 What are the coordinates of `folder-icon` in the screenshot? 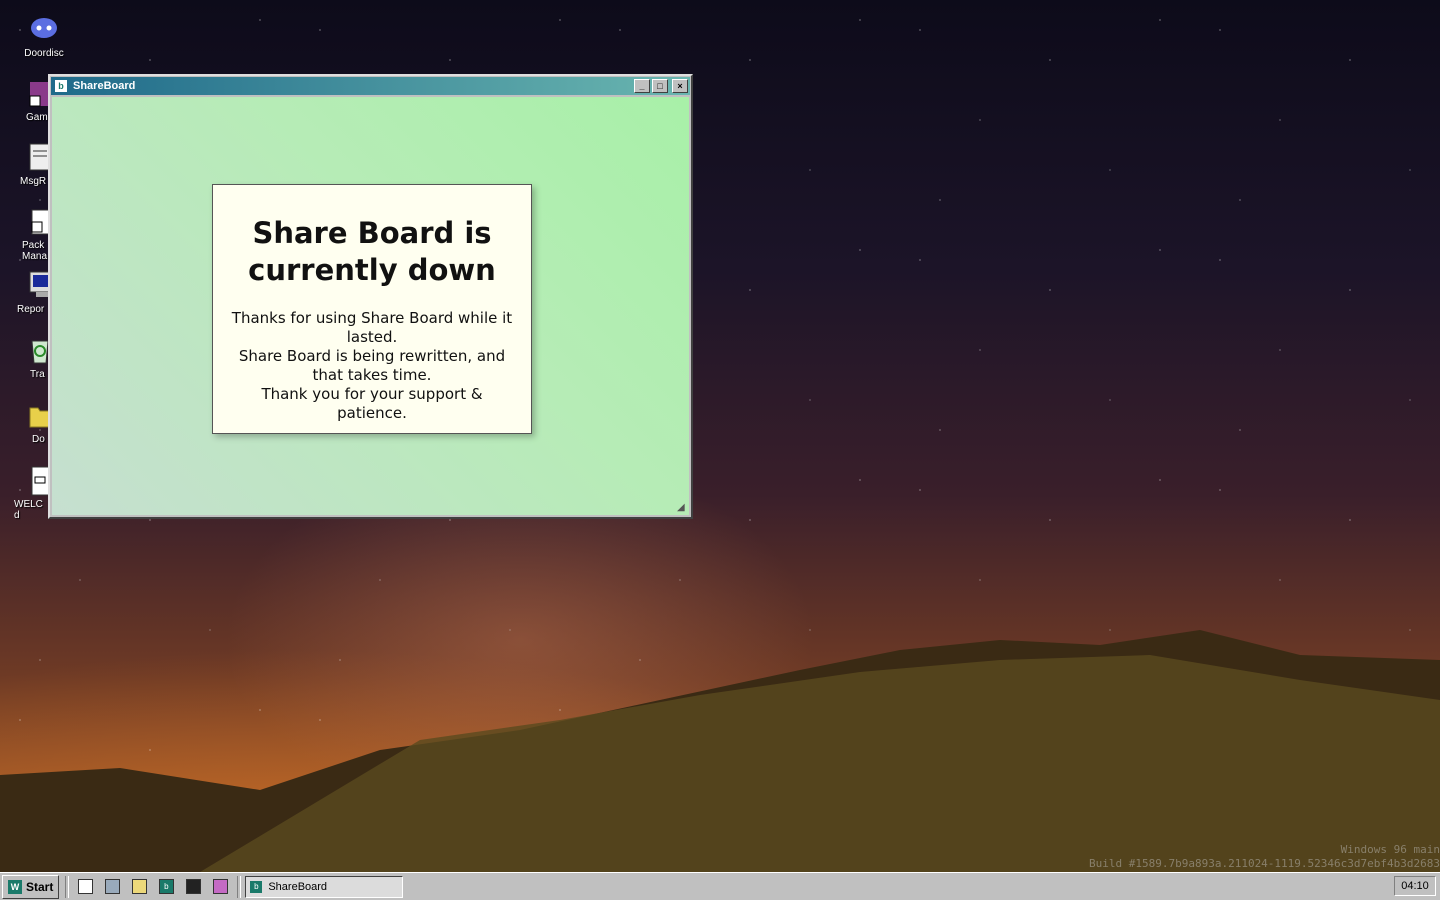 It's located at (38, 416).